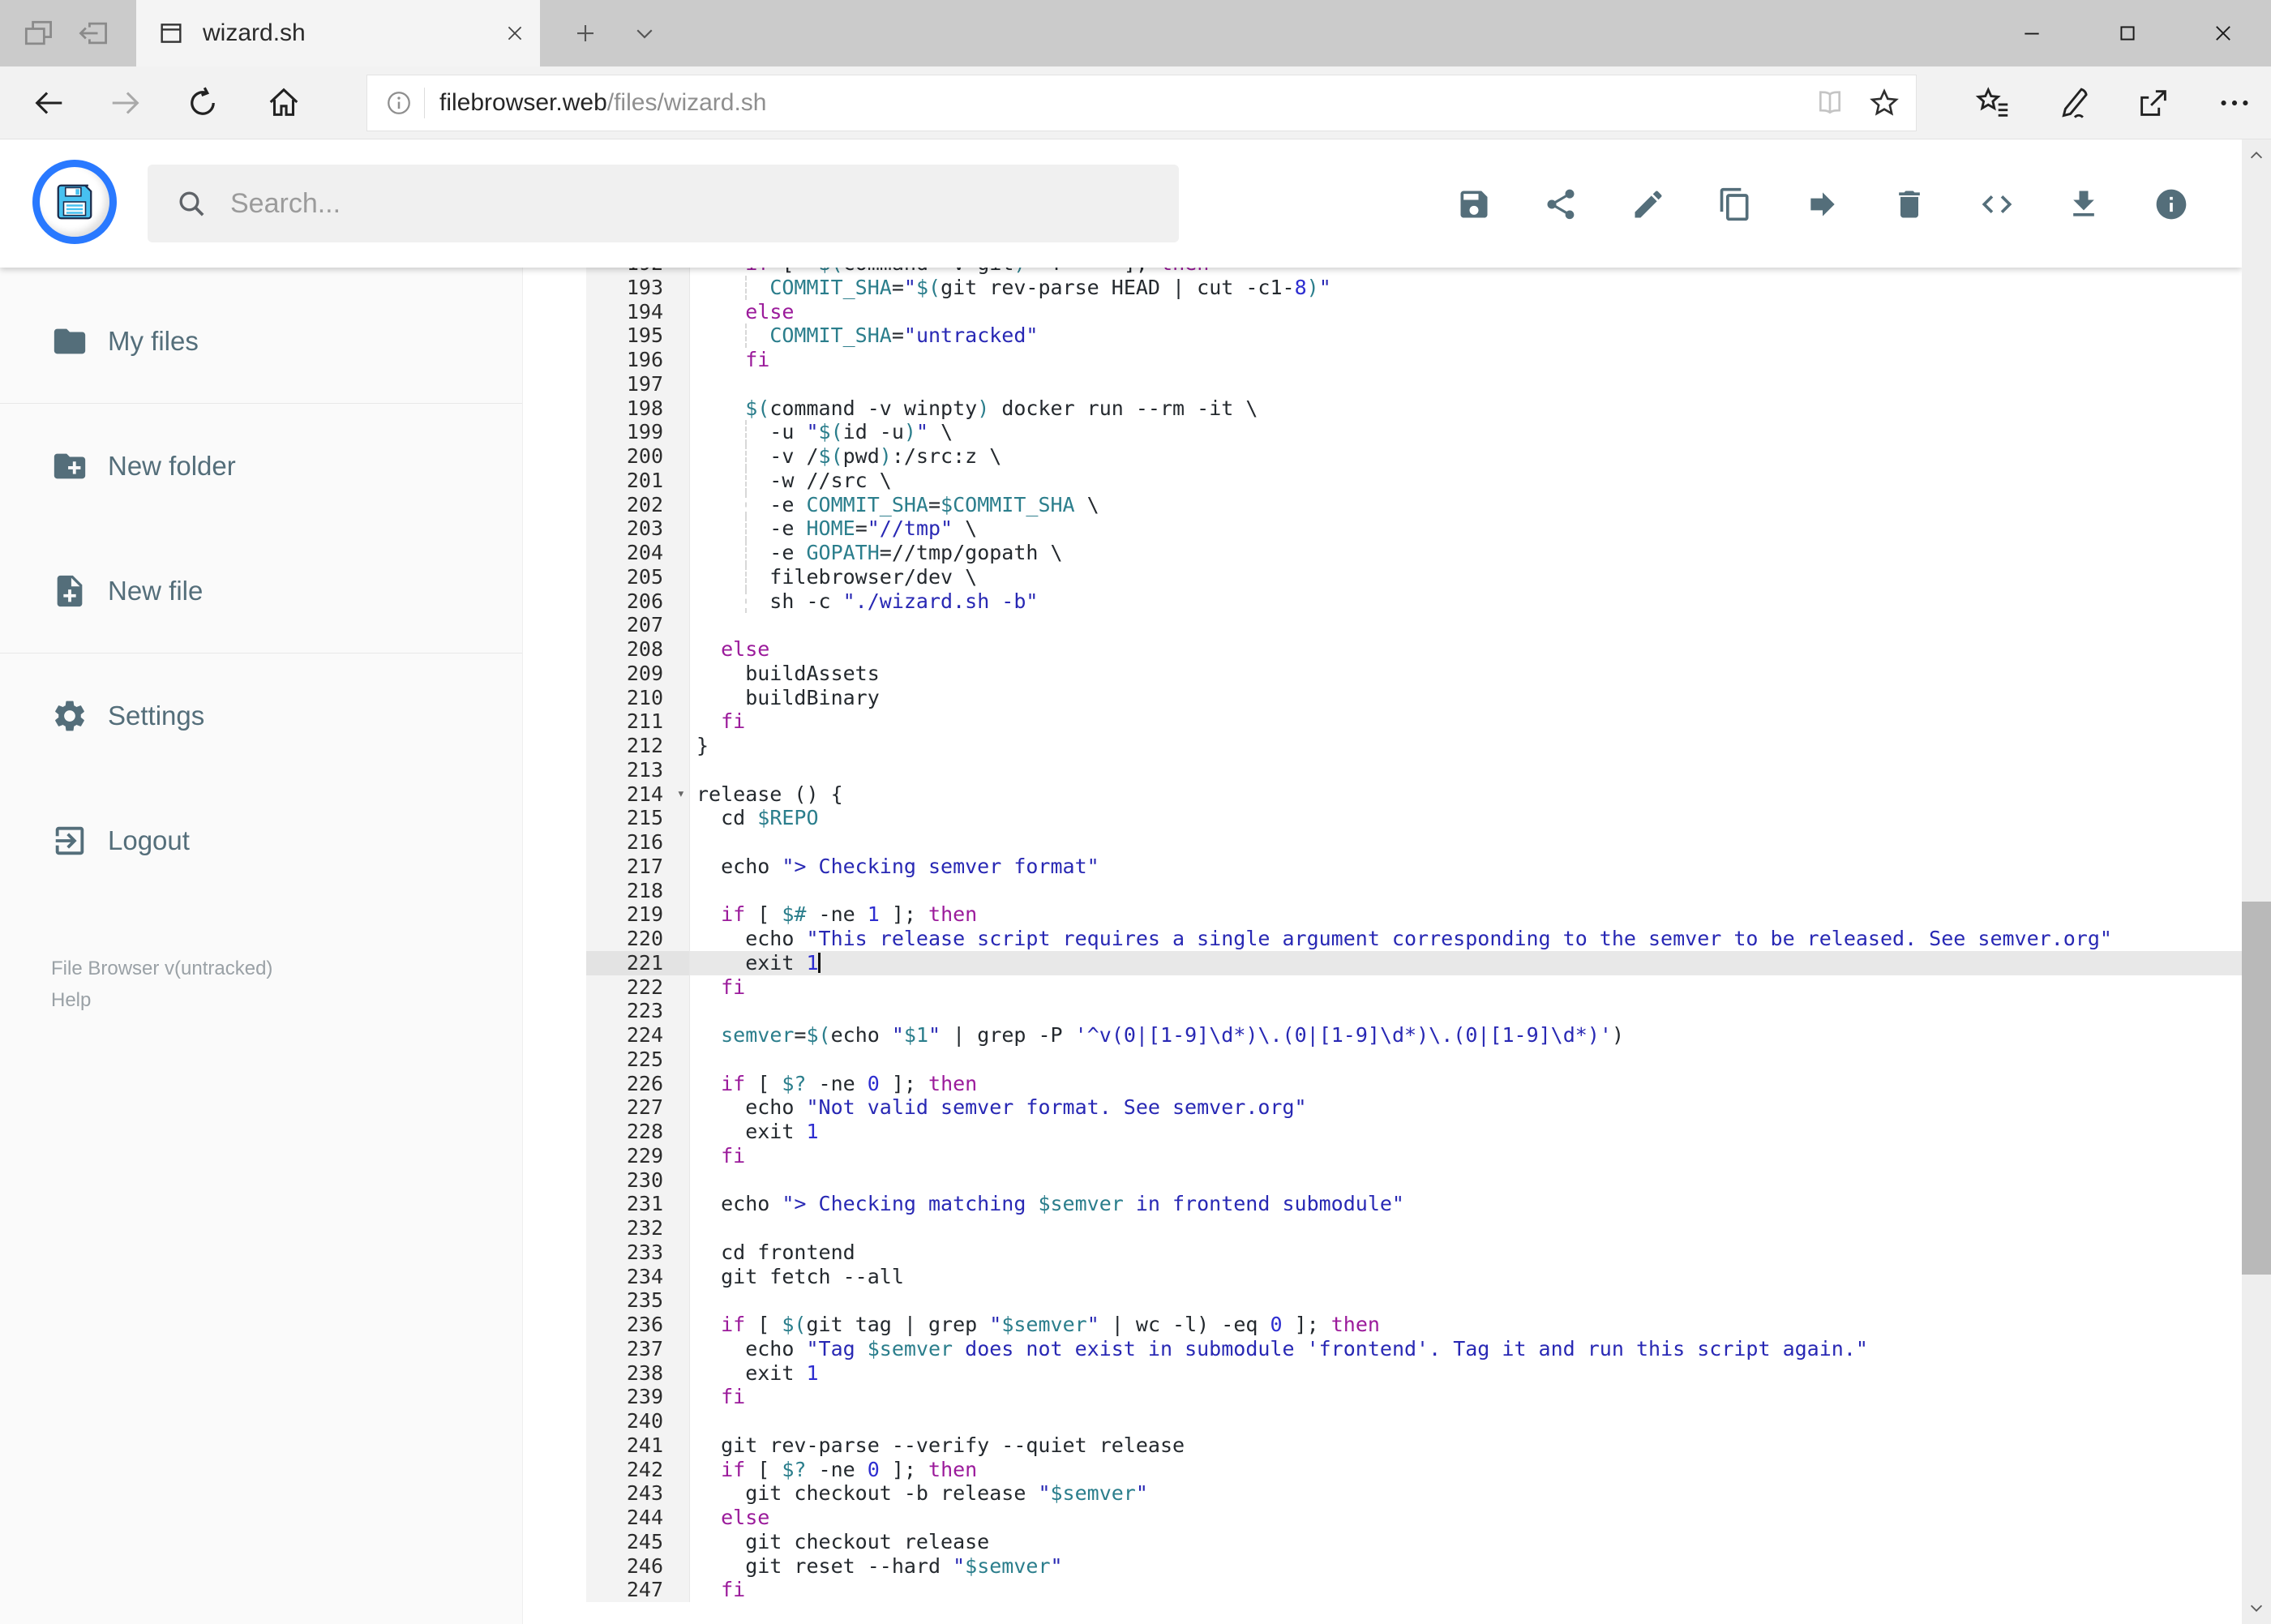 The width and height of the screenshot is (2271, 1624). I want to click on page-scrollbar, so click(2256, 882).